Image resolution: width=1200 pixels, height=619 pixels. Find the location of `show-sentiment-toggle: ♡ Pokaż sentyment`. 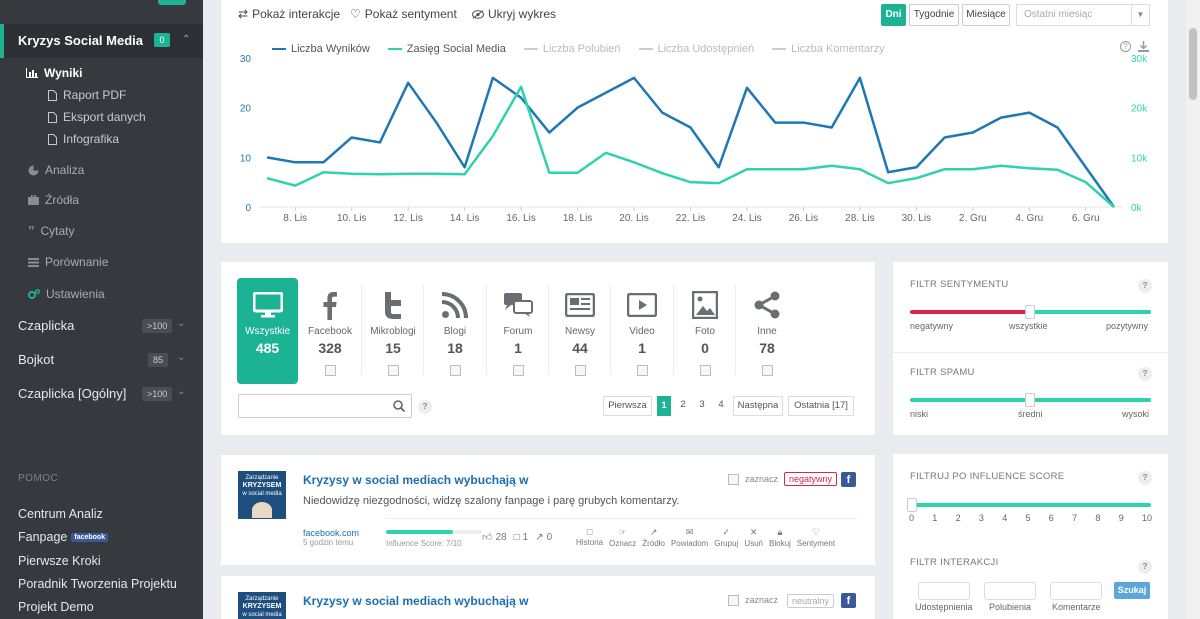

show-sentiment-toggle: ♡ Pokaż sentyment is located at coordinates (403, 14).